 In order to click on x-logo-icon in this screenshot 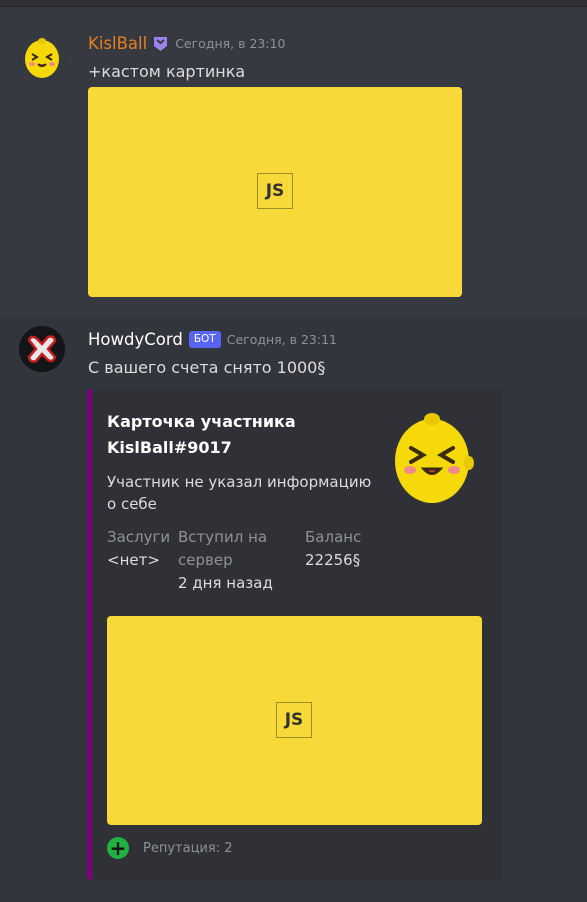, I will do `click(42, 349)`.